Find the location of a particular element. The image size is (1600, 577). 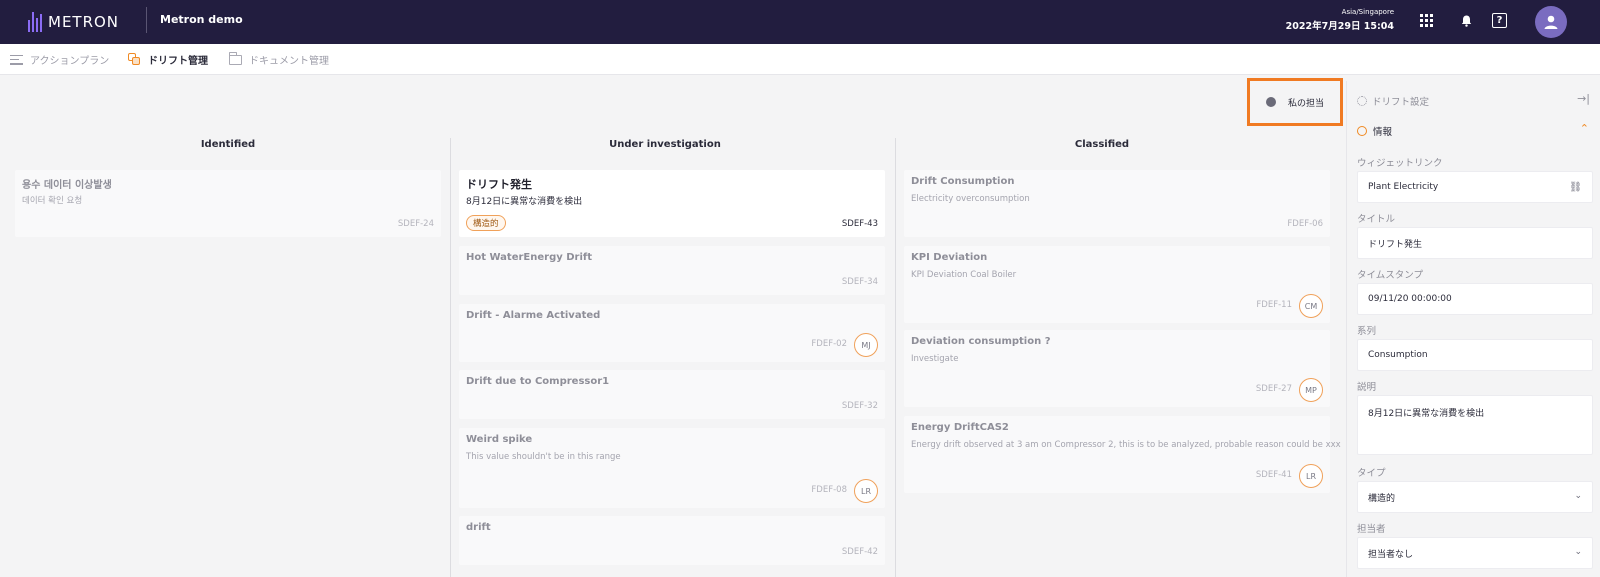

nav-drift-management: ドリフト管理 is located at coordinates (168, 59).